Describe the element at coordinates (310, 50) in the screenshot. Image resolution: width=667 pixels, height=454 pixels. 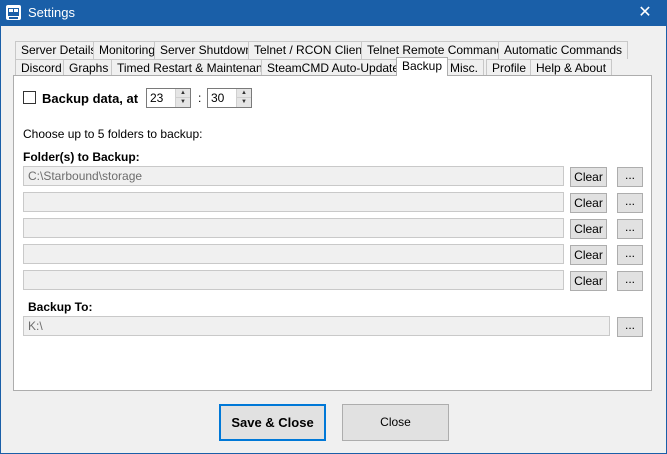
I see `tab-telnet-rcon-client: Telnet / RCON Client` at that location.